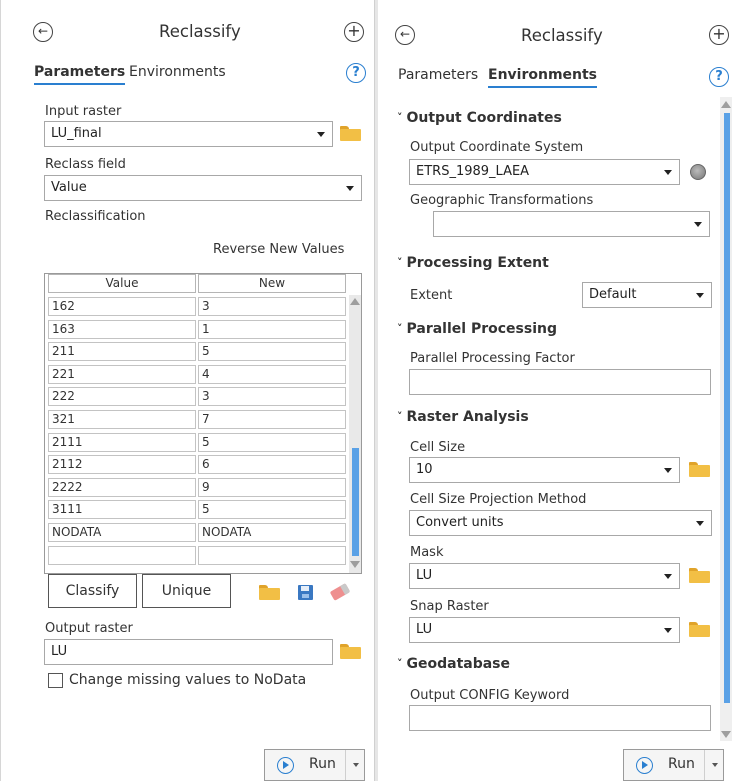 The width and height of the screenshot is (734, 781). I want to click on table-row: 3111 5, so click(197, 510).